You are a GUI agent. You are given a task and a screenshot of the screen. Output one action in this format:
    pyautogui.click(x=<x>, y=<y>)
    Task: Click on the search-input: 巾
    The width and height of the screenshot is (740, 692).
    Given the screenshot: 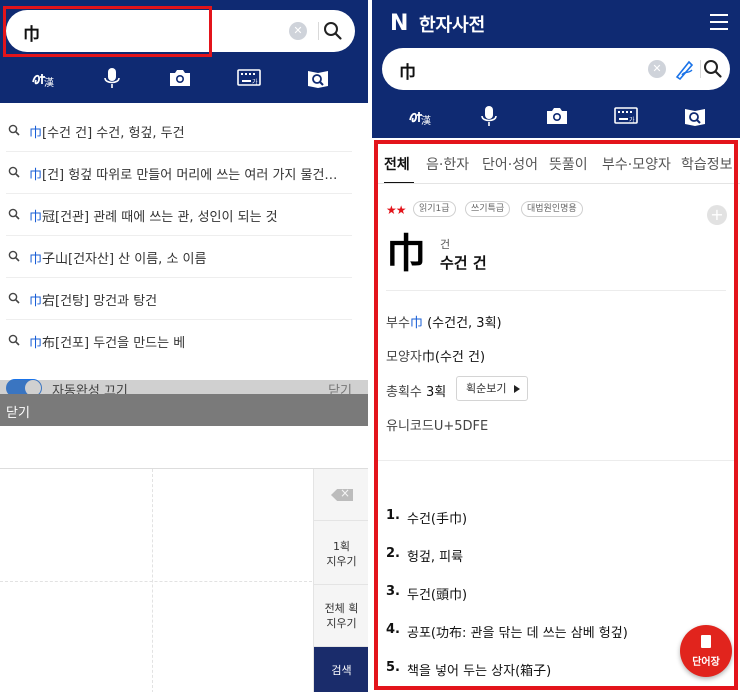 What is the action you would take?
    pyautogui.click(x=407, y=70)
    